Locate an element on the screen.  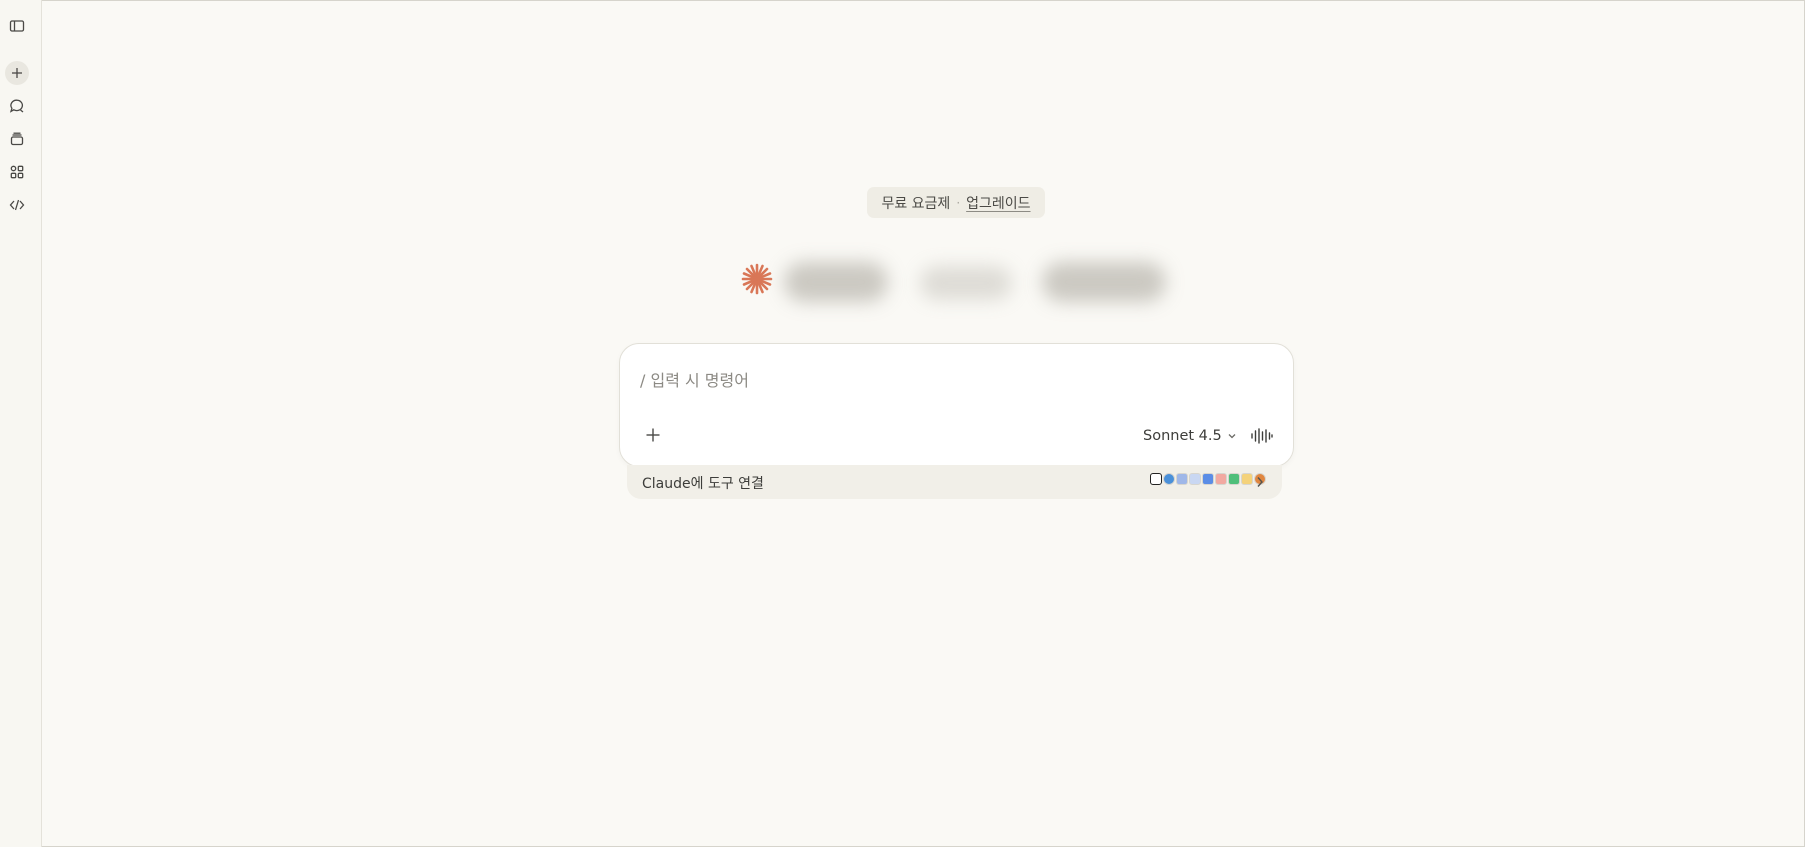
artifacts-grid-icon is located at coordinates (17, 172).